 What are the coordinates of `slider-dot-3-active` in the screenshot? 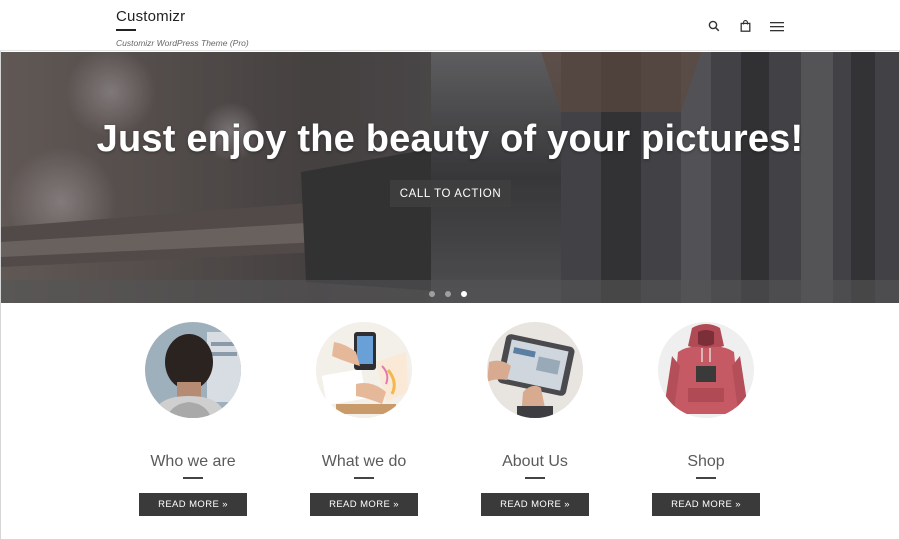 It's located at (464, 294).